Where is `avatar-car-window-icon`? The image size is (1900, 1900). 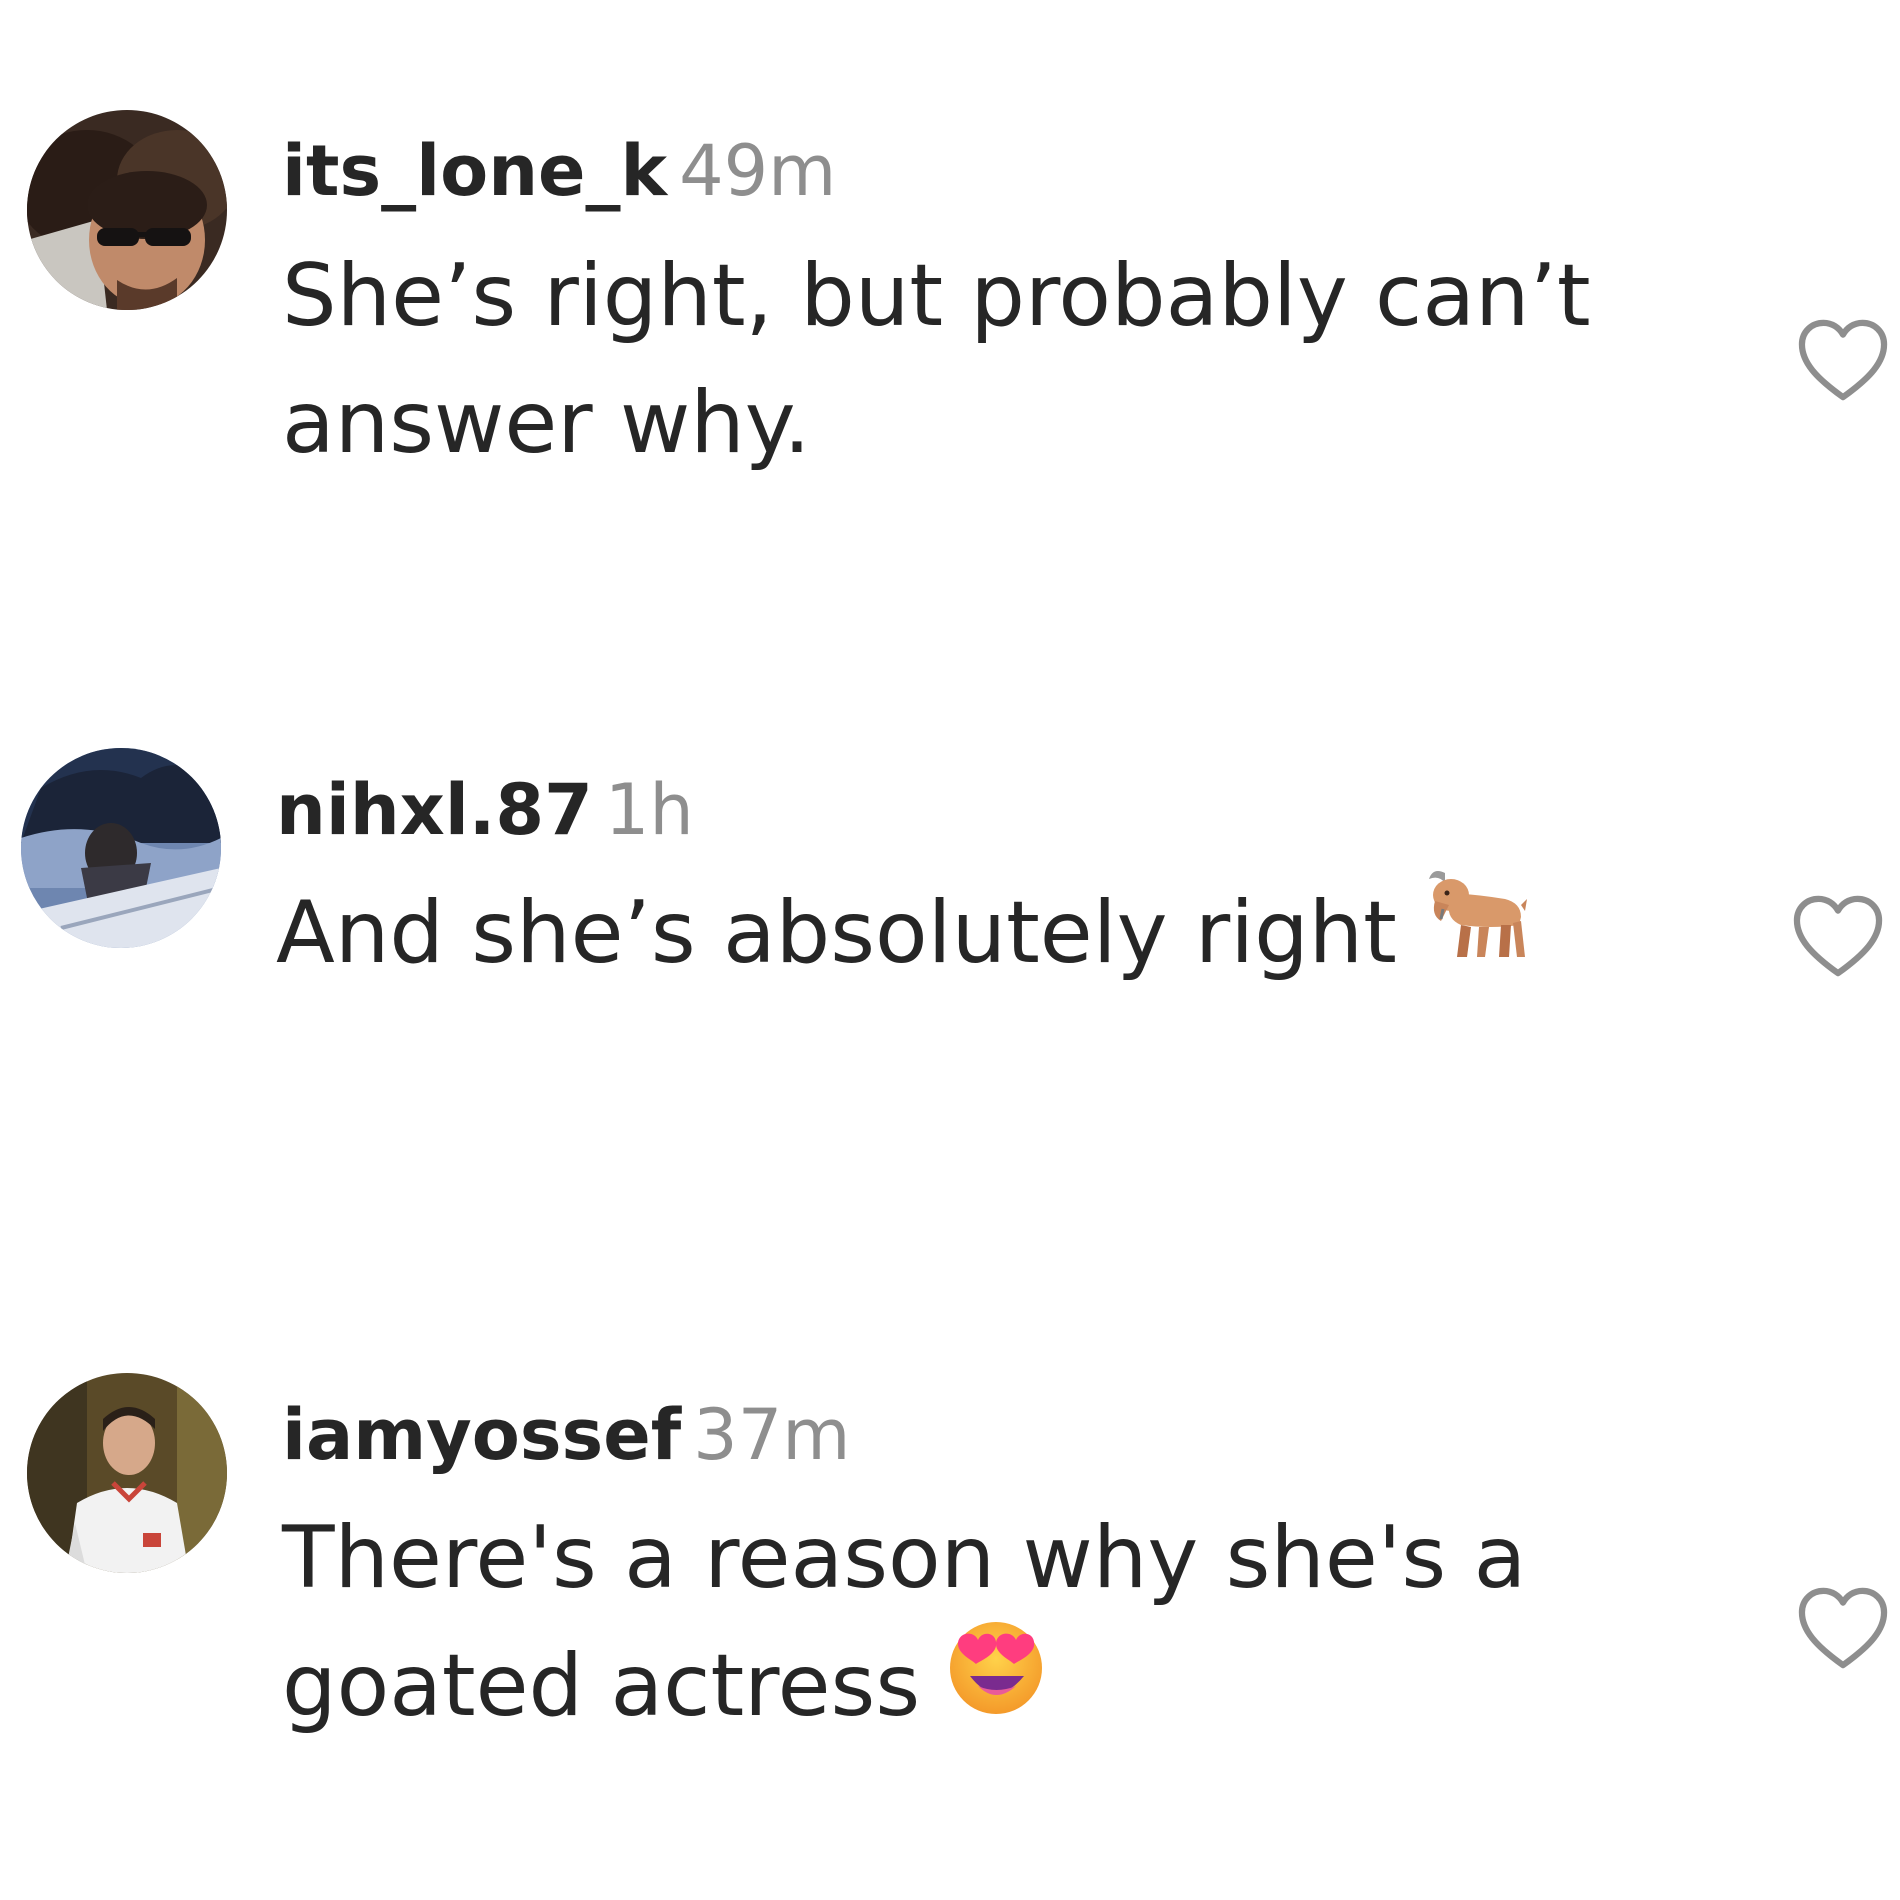 avatar-car-window-icon is located at coordinates (121, 848).